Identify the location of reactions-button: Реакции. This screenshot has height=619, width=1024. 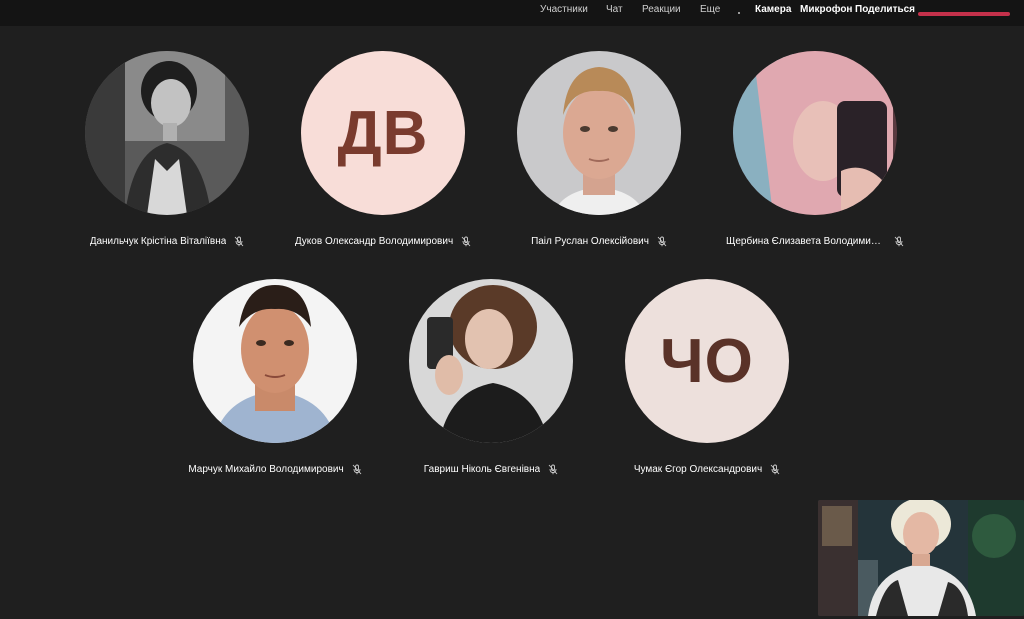
(661, 10).